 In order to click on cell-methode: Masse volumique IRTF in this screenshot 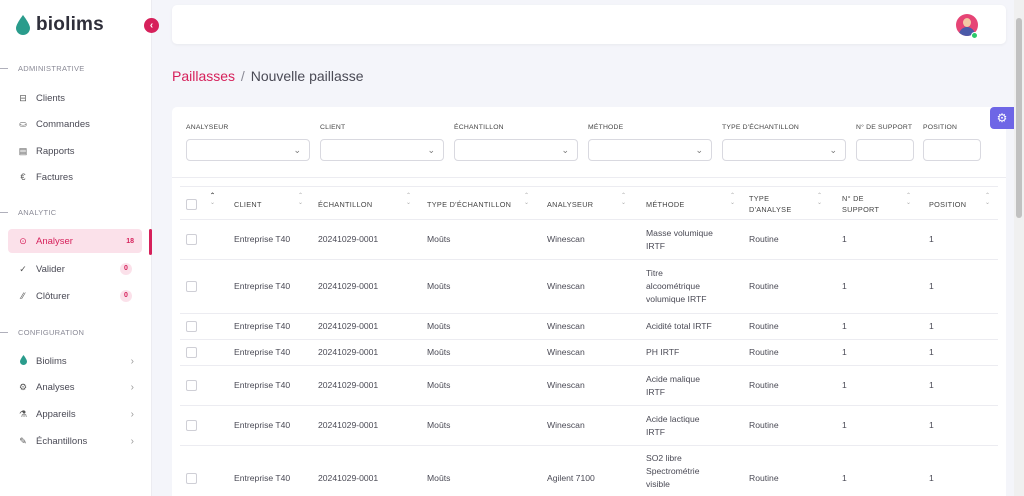, I will do `click(679, 239)`.